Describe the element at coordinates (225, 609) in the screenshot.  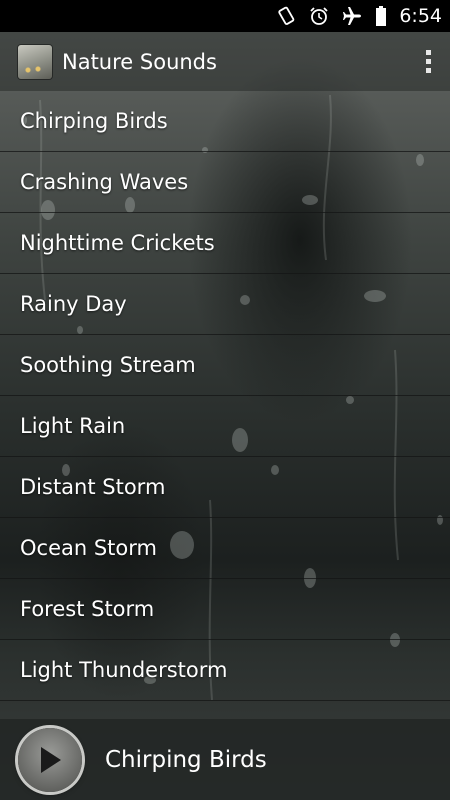
I see `list-item-forest-storm: Forest Storm` at that location.